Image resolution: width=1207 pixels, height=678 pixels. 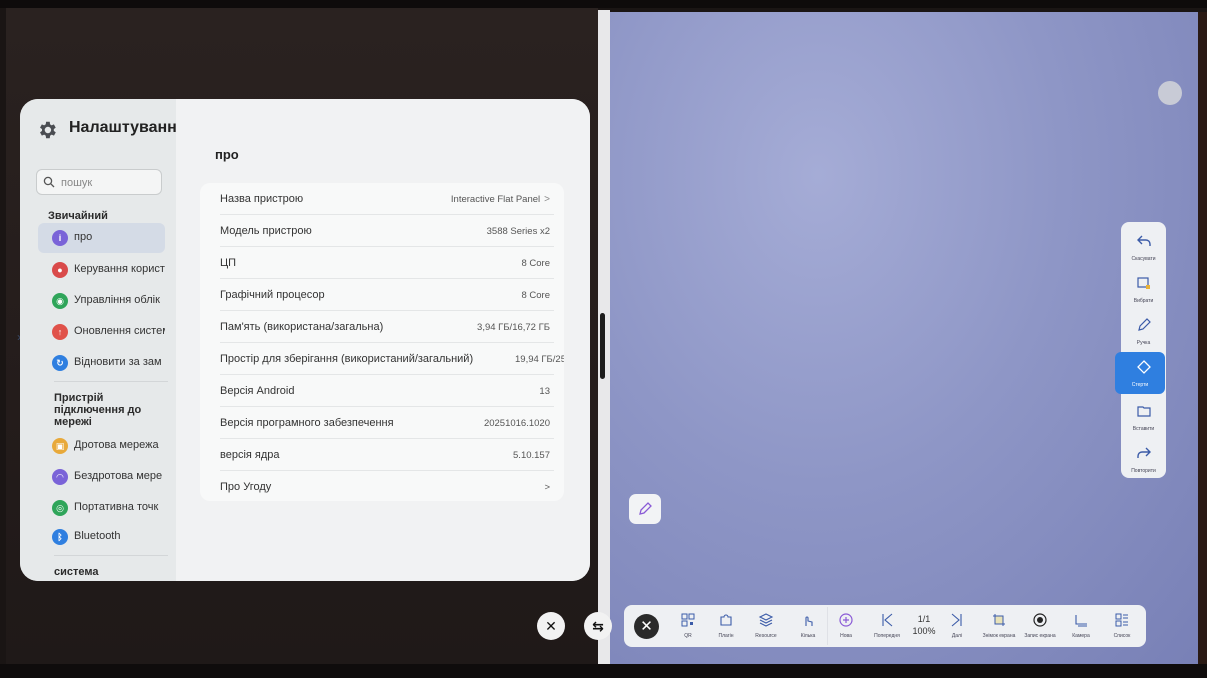 I want to click on resource-button: Resource, so click(x=766, y=627).